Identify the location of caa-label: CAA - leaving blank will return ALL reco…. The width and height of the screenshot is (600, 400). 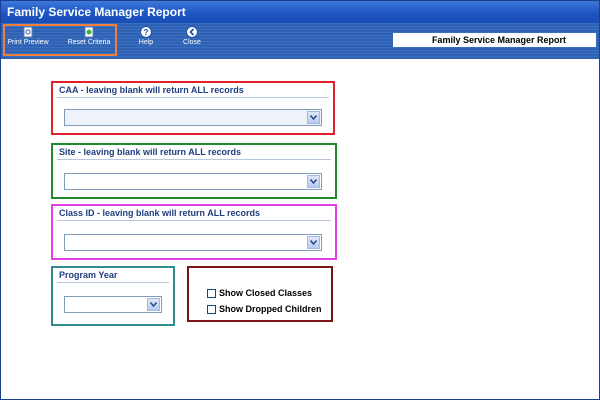
(151, 90).